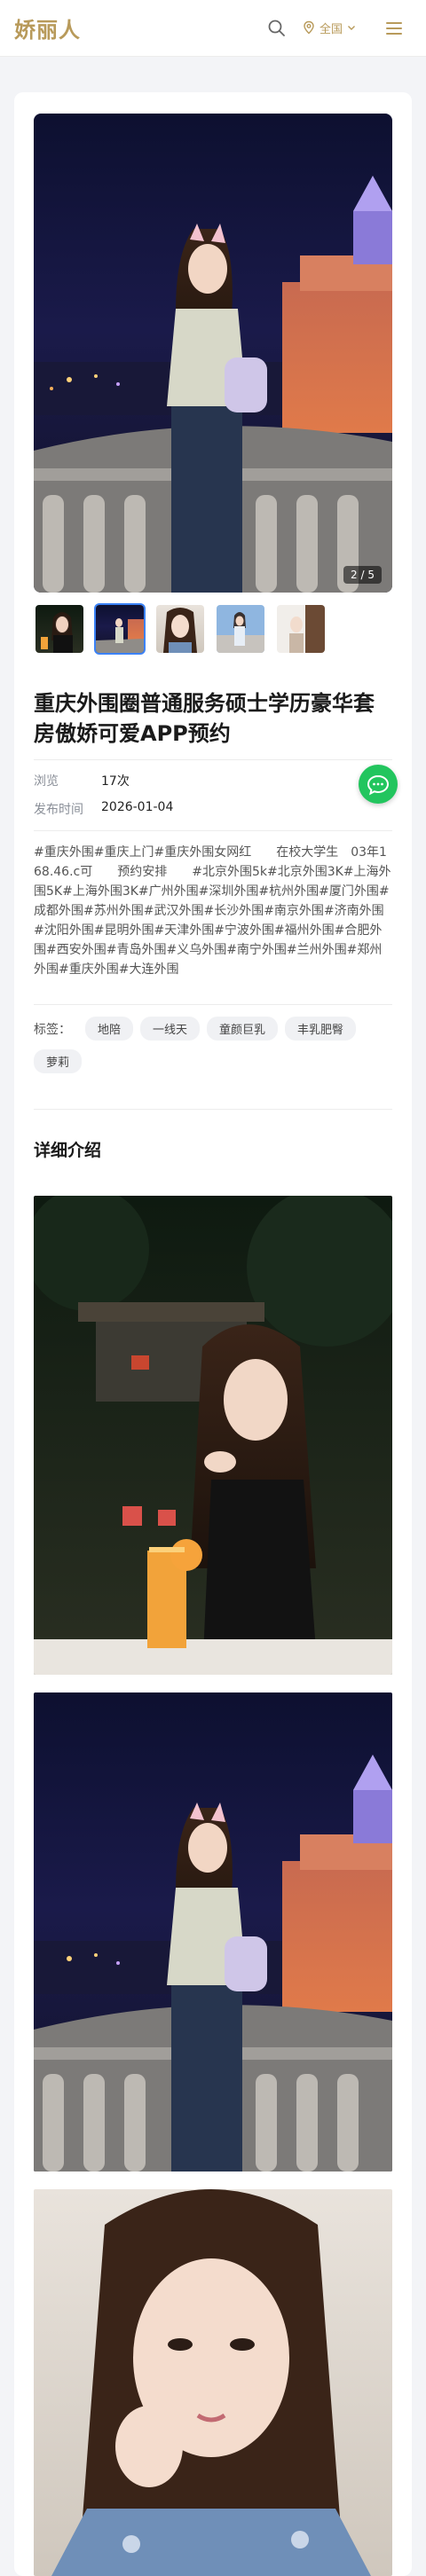 The height and width of the screenshot is (2576, 426). Describe the element at coordinates (115, 781) in the screenshot. I see `views-value: 17次` at that location.